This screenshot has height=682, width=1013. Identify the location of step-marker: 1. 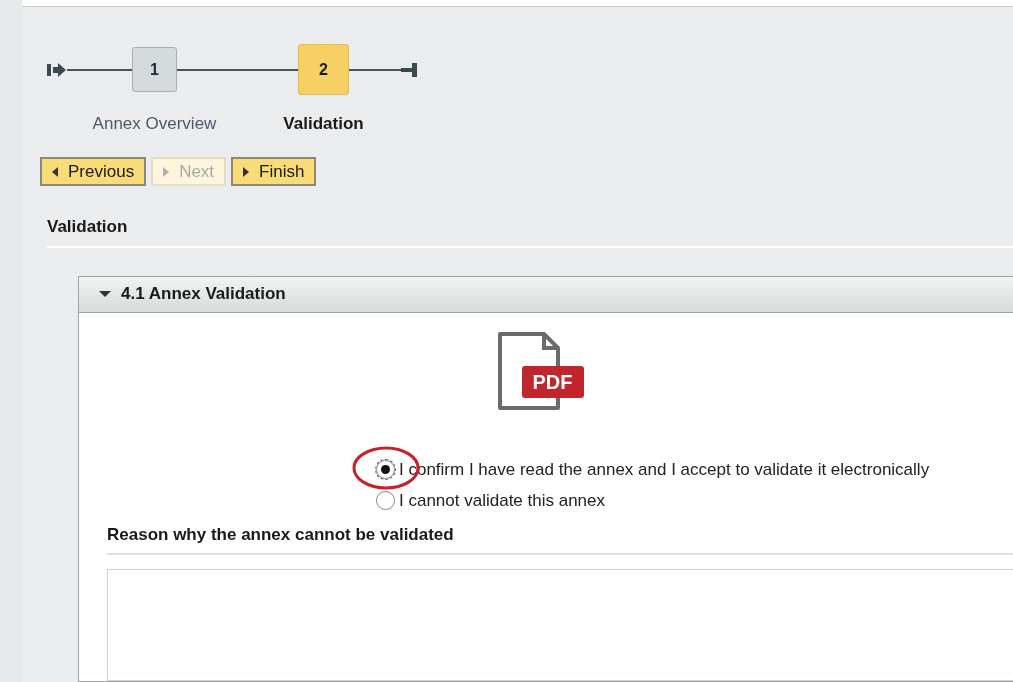
(154, 69).